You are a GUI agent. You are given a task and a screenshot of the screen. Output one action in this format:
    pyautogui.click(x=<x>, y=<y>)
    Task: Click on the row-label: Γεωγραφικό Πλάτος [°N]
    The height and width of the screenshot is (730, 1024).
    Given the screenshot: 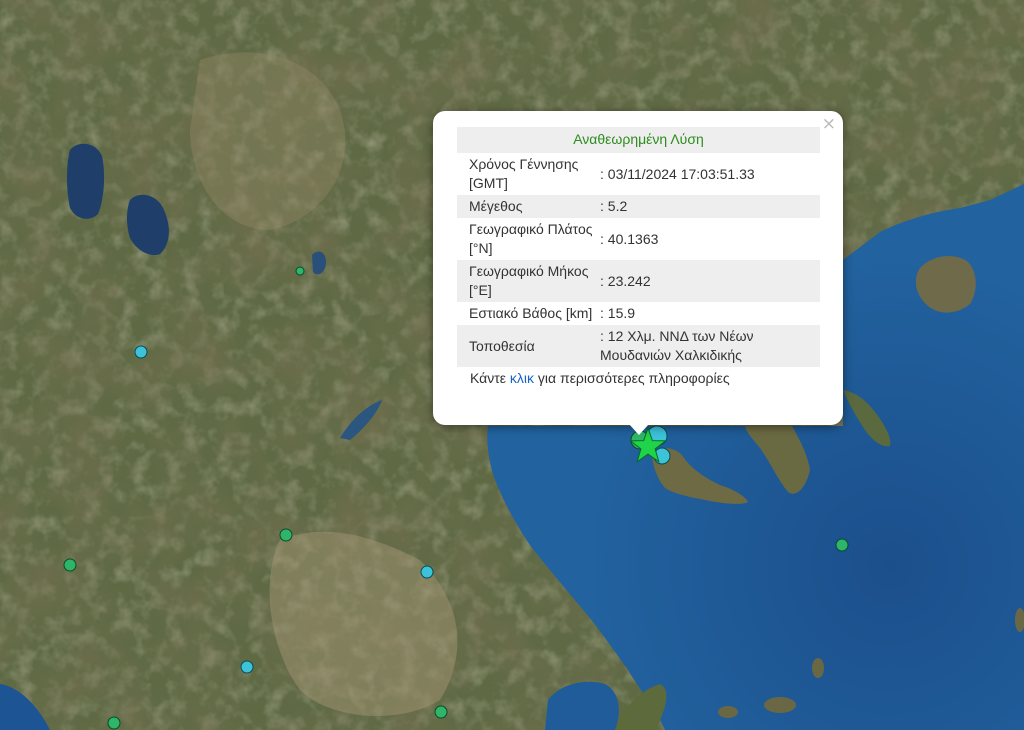 What is the action you would take?
    pyautogui.click(x=531, y=238)
    